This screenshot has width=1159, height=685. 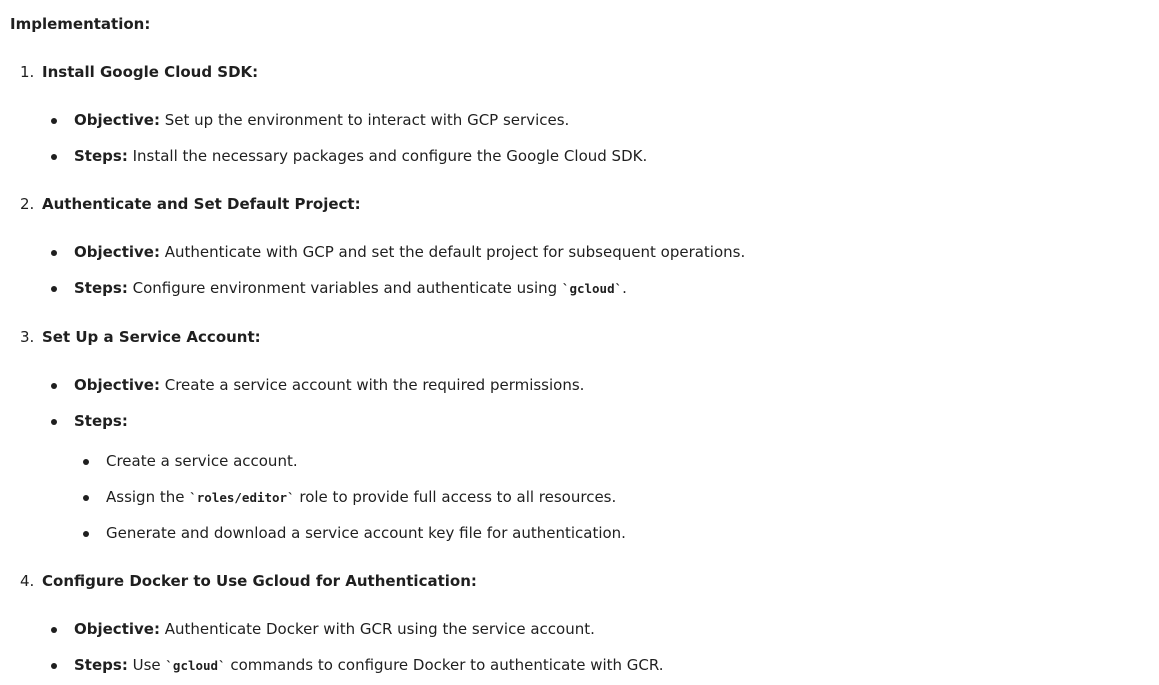 I want to click on step-title: Install Google Cloud SDK:, so click(x=150, y=72).